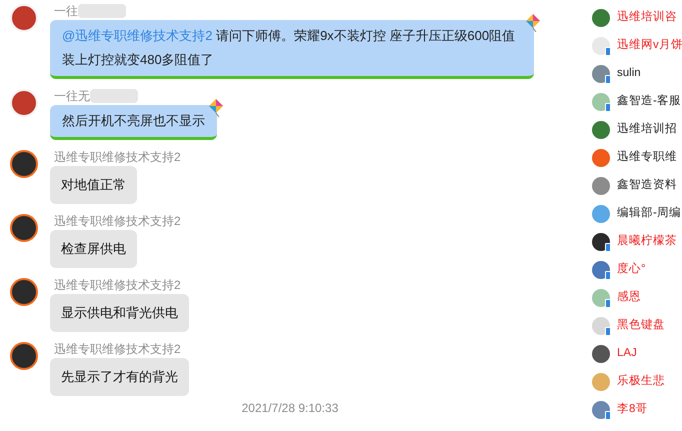 This screenshot has width=682, height=431. What do you see at coordinates (72, 96) in the screenshot?
I see `sender-name: 一往无` at bounding box center [72, 96].